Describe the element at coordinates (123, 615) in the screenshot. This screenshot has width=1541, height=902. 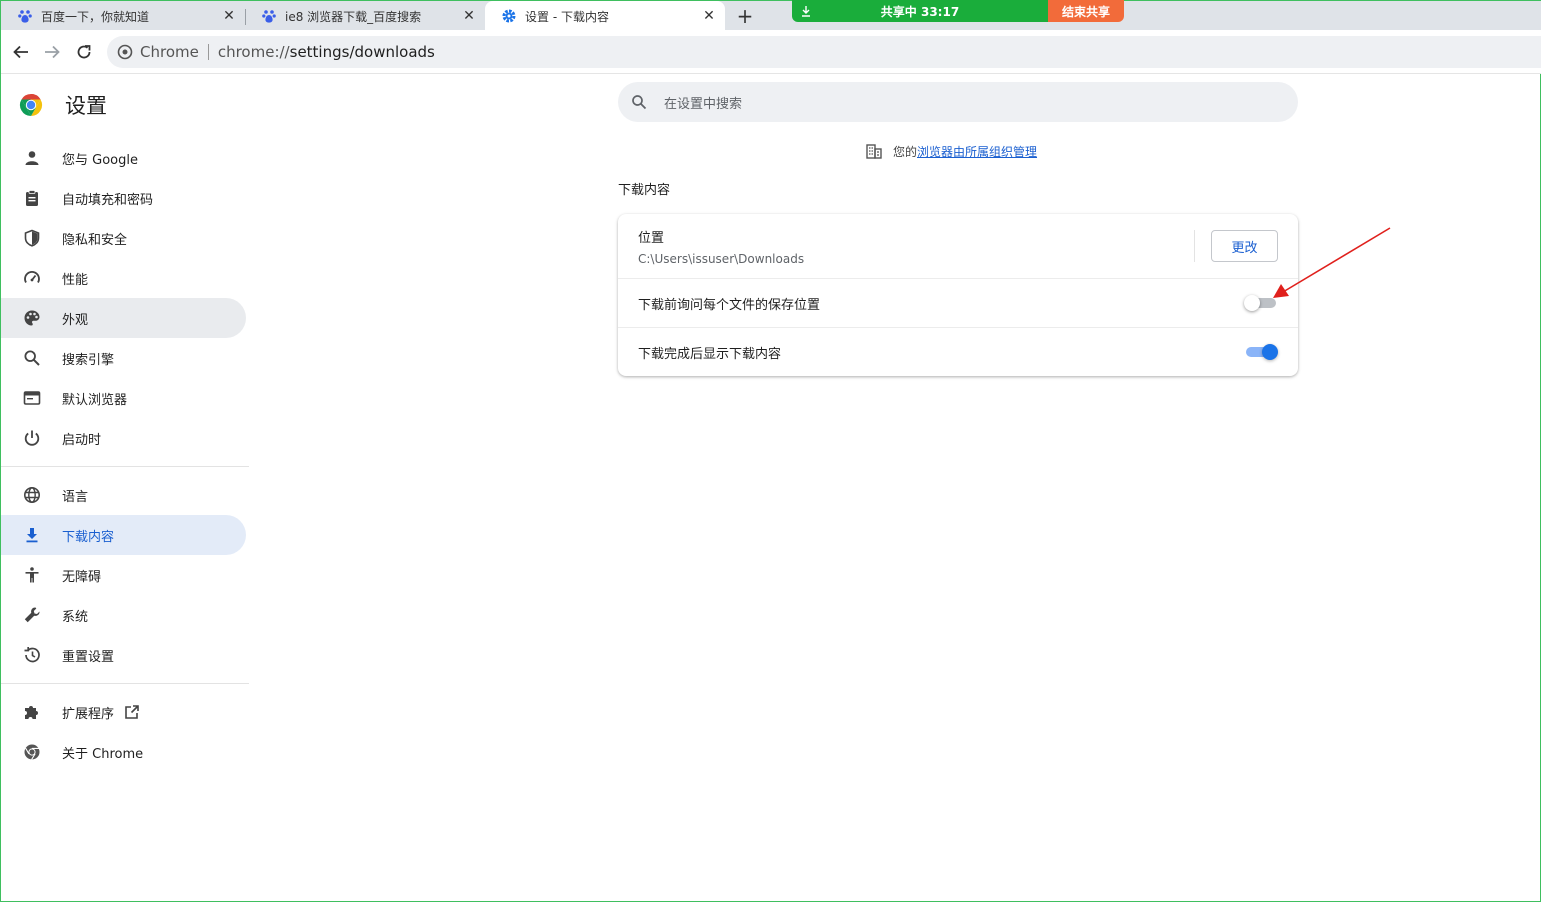
I see `sidebar-item-system: 系统` at that location.